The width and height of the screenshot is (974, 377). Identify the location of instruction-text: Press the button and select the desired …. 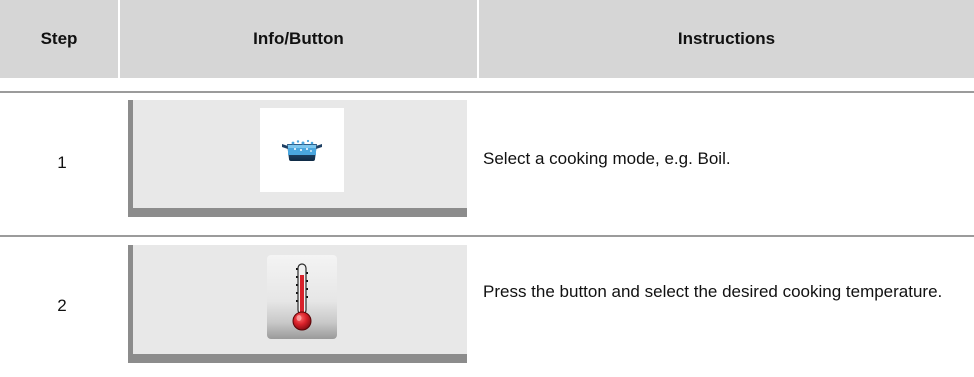
(713, 291).